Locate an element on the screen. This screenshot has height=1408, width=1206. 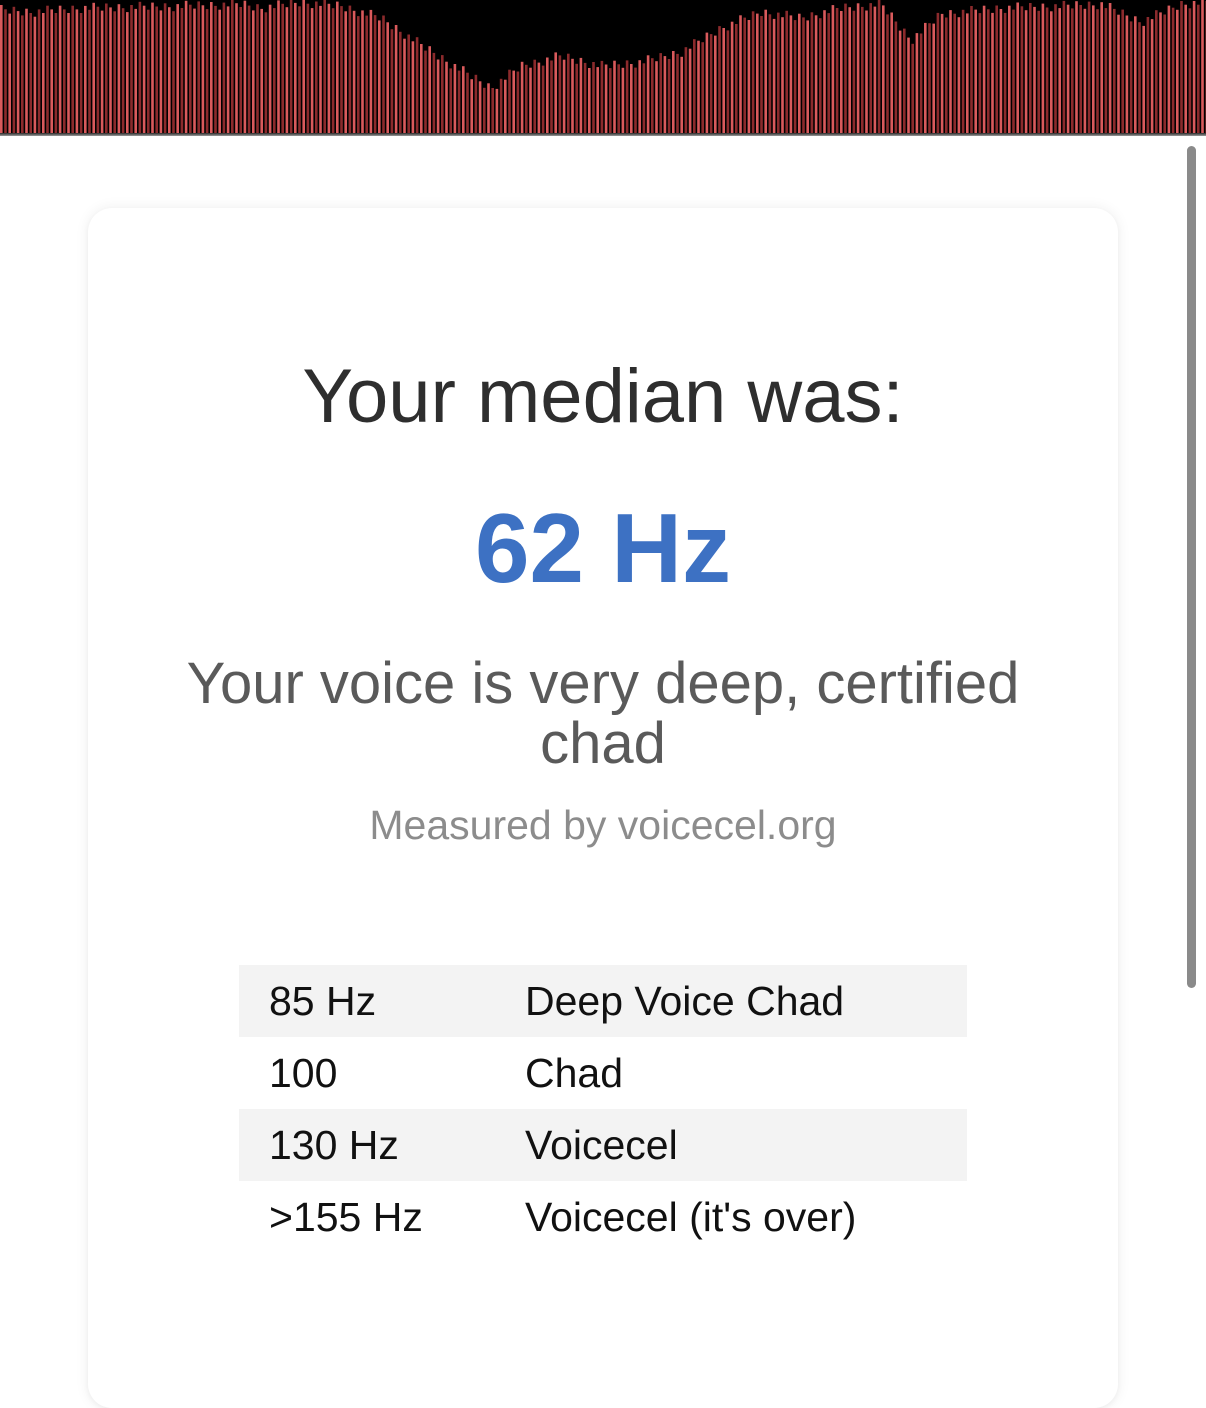
table-cell-frequency: 85 Hz is located at coordinates (382, 1001).